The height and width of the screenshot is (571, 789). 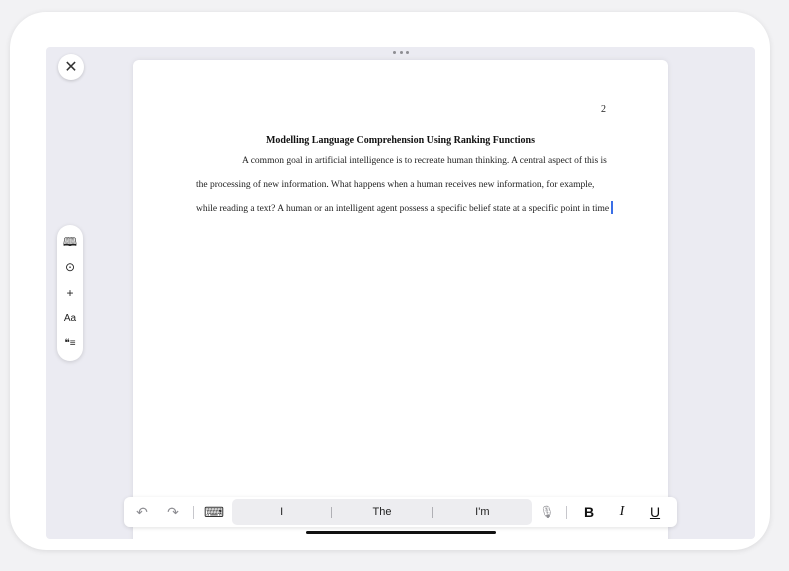 What do you see at coordinates (655, 512) in the screenshot?
I see `underline-button: U` at bounding box center [655, 512].